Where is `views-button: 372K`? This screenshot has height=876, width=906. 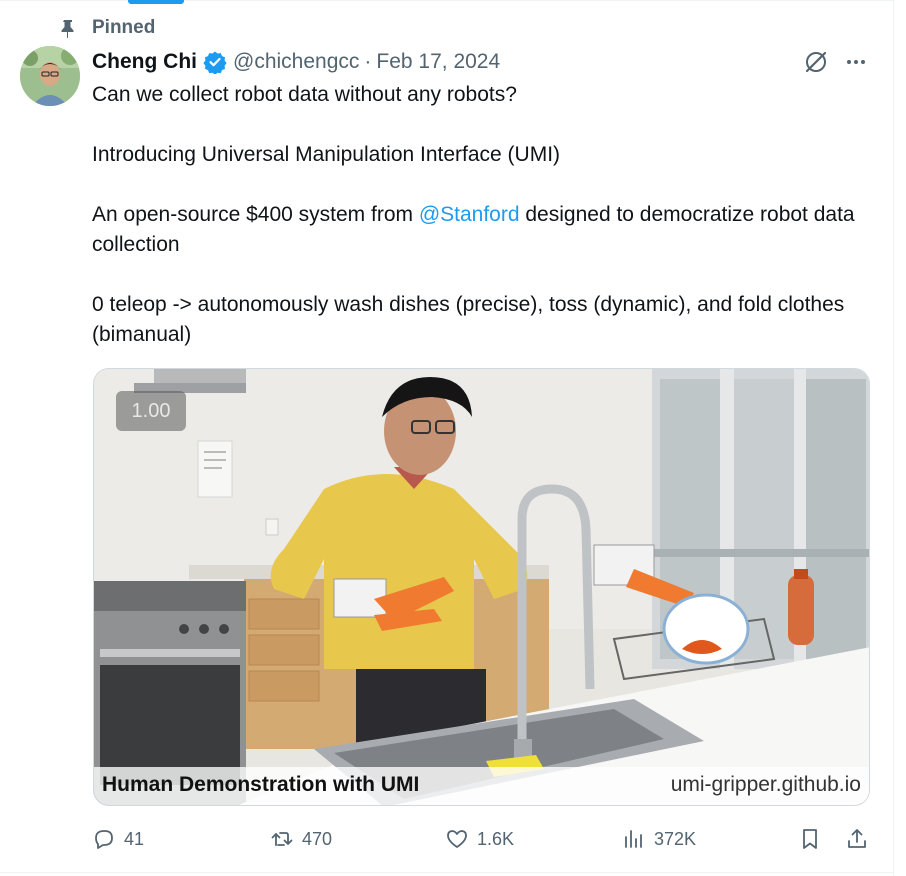 views-button: 372K is located at coordinates (659, 839).